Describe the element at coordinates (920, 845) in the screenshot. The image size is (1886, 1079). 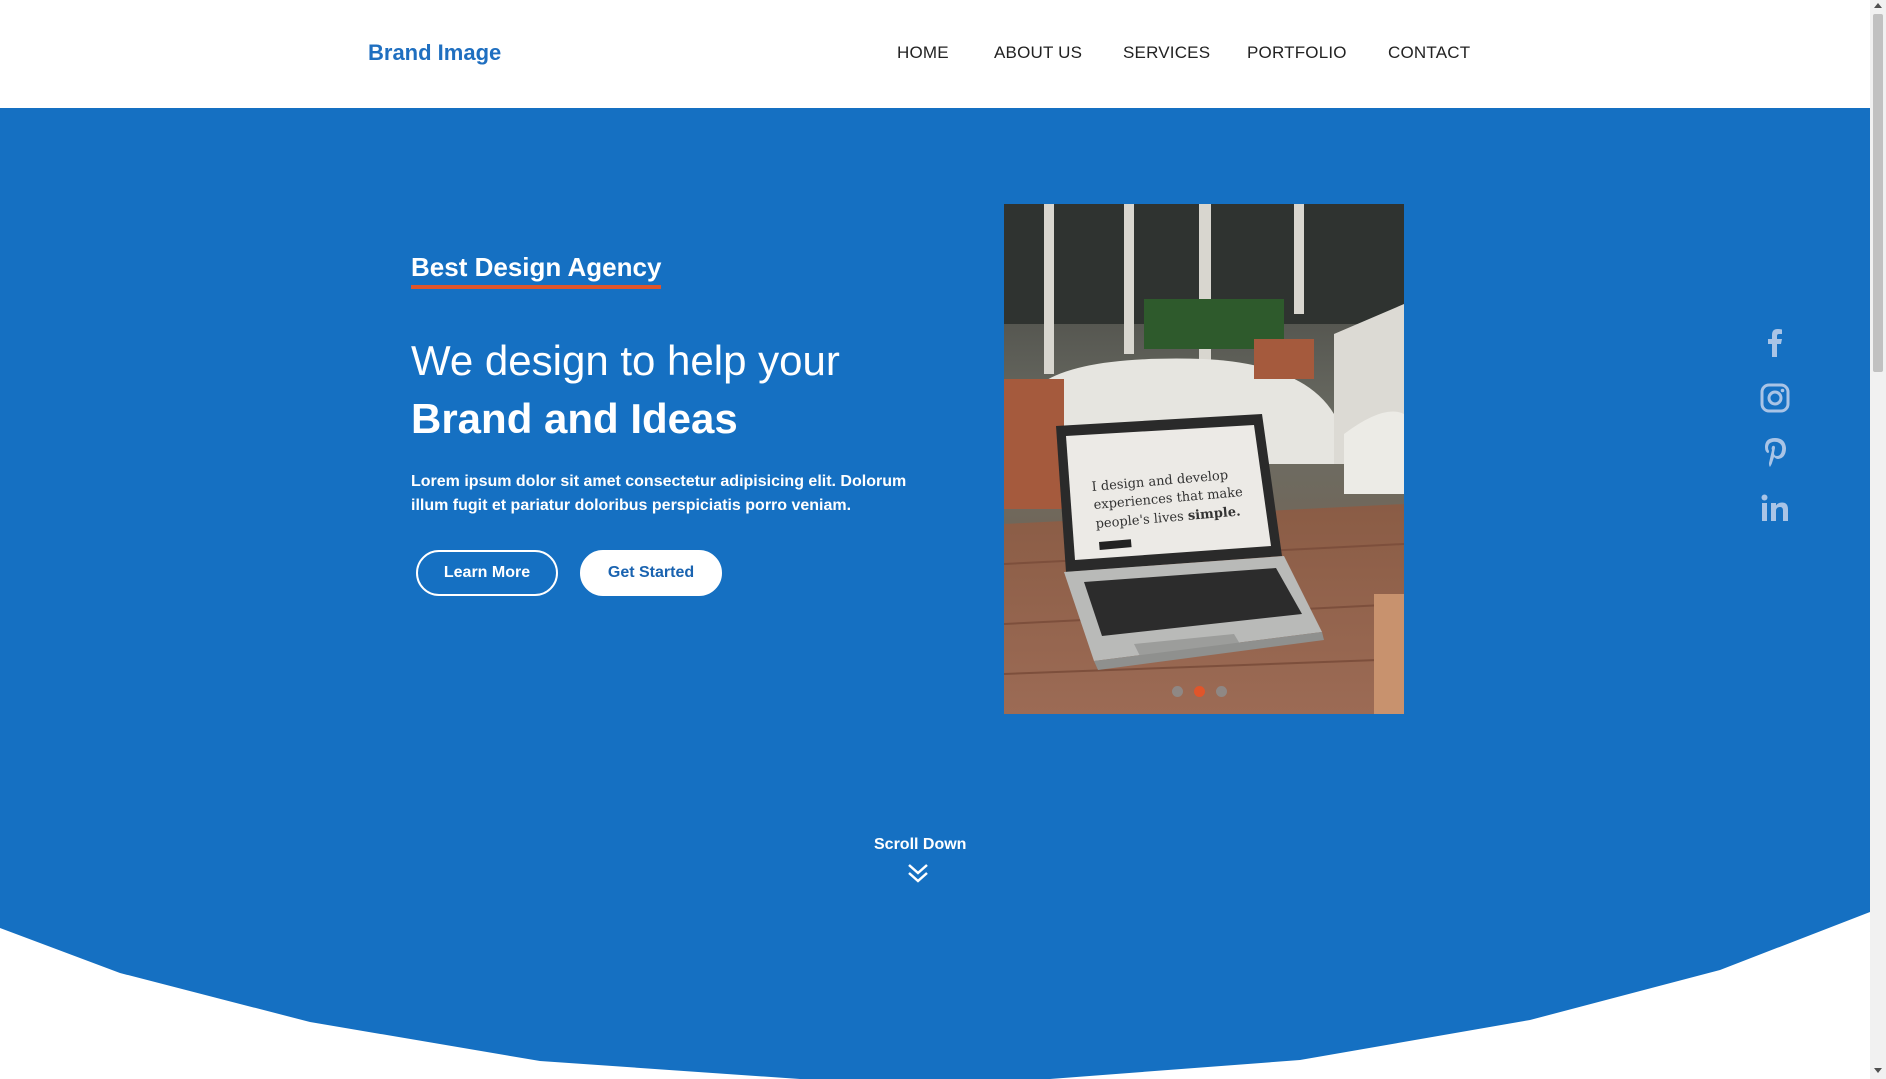
I see `scroll-down-label: Scroll Down` at that location.